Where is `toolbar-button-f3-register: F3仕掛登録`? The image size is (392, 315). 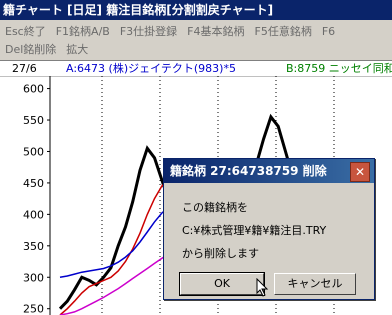 toolbar-button-f3-register: F3仕掛登録 is located at coordinates (148, 31).